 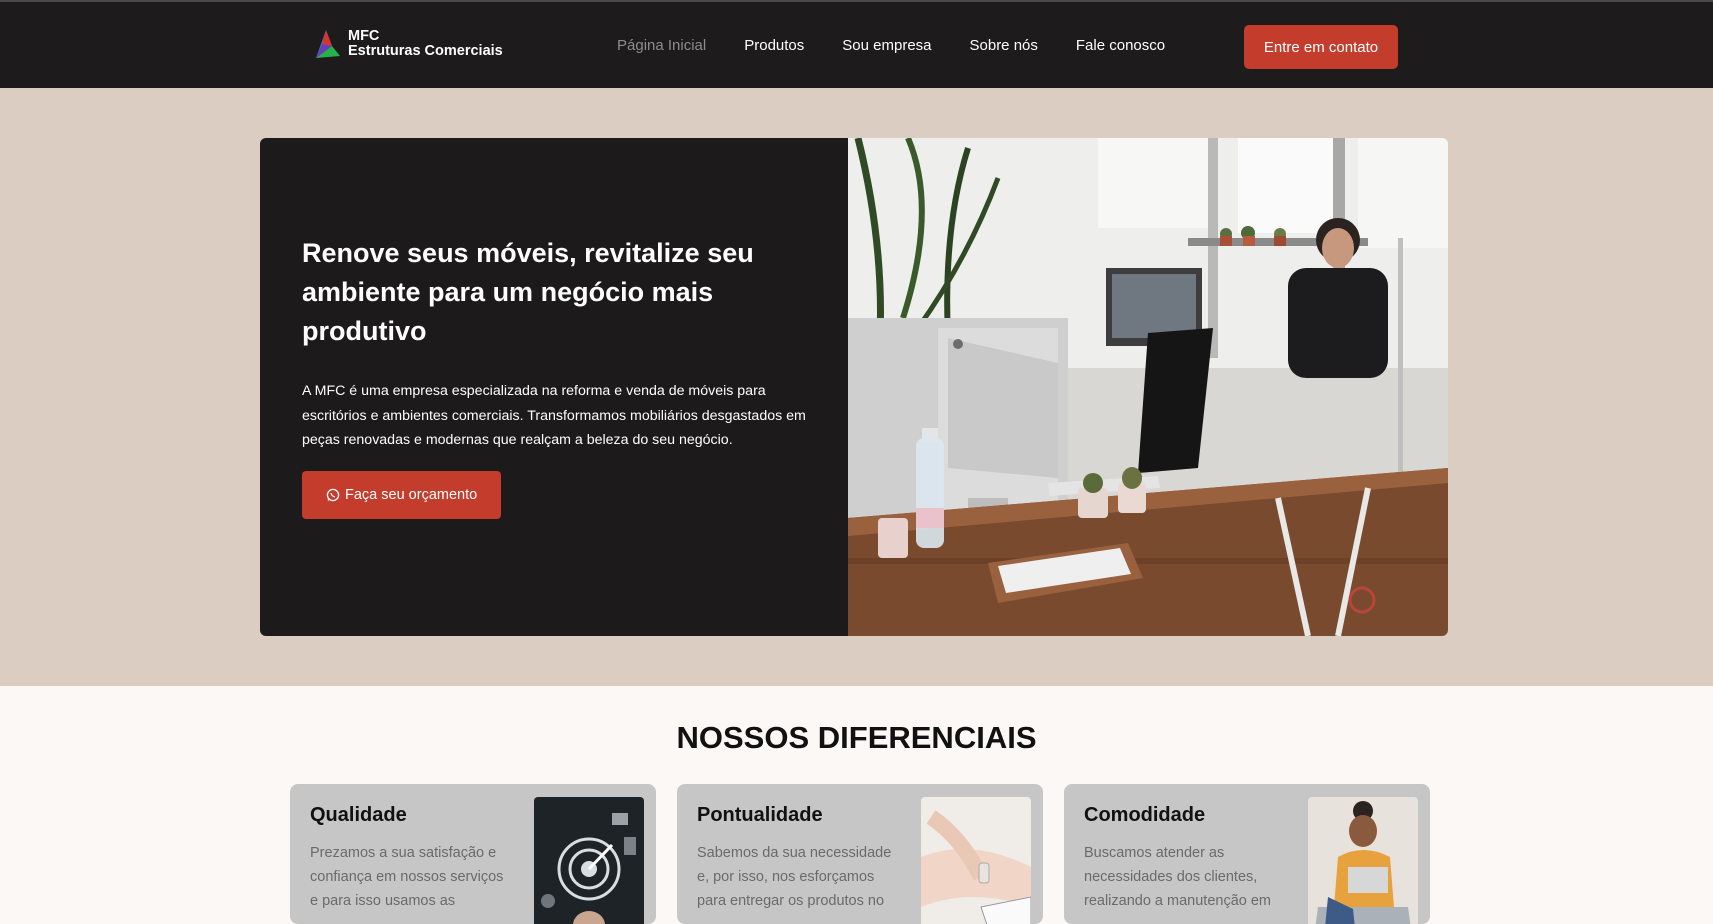 I want to click on brand-logo: MFC Estruturas Comerciais, so click(x=407, y=44).